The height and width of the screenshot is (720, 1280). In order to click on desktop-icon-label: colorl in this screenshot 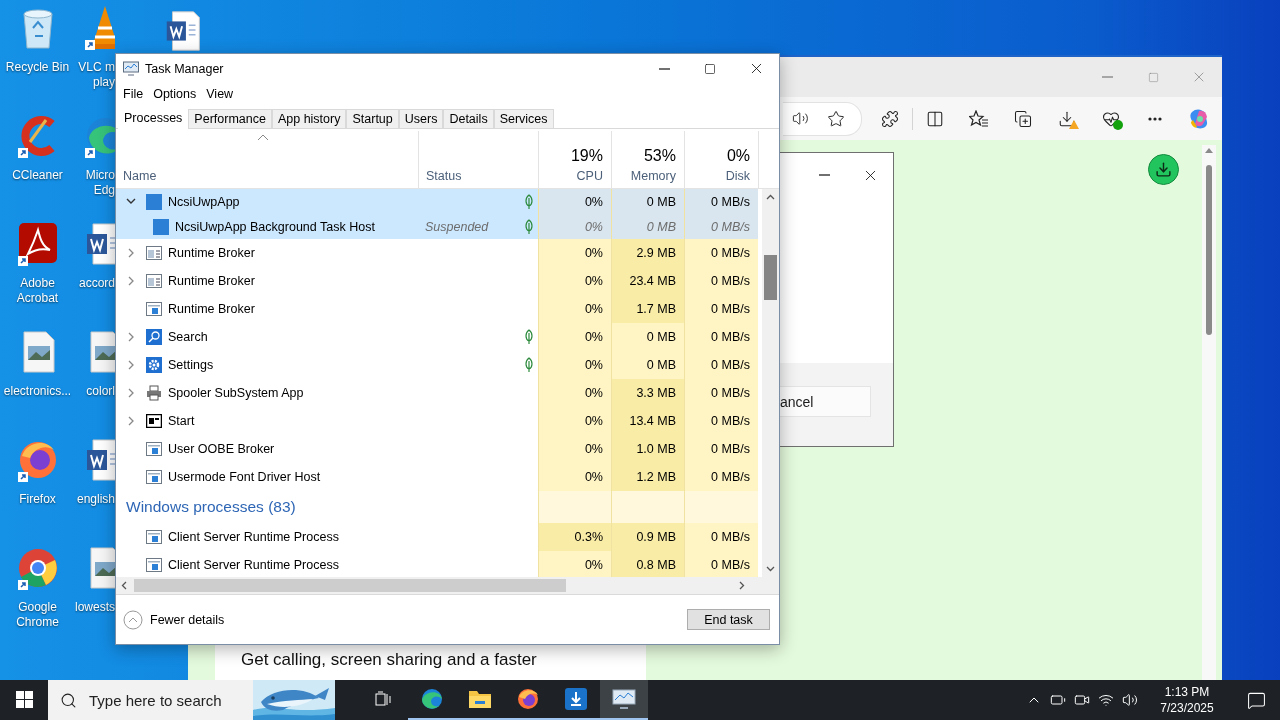, I will do `click(100, 391)`.